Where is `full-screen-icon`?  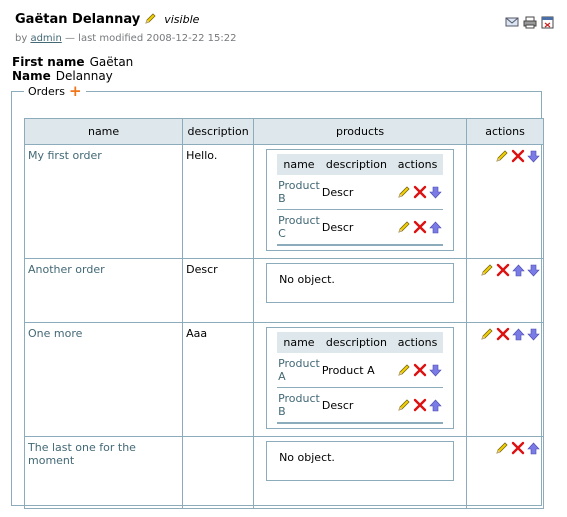 full-screen-icon is located at coordinates (548, 22).